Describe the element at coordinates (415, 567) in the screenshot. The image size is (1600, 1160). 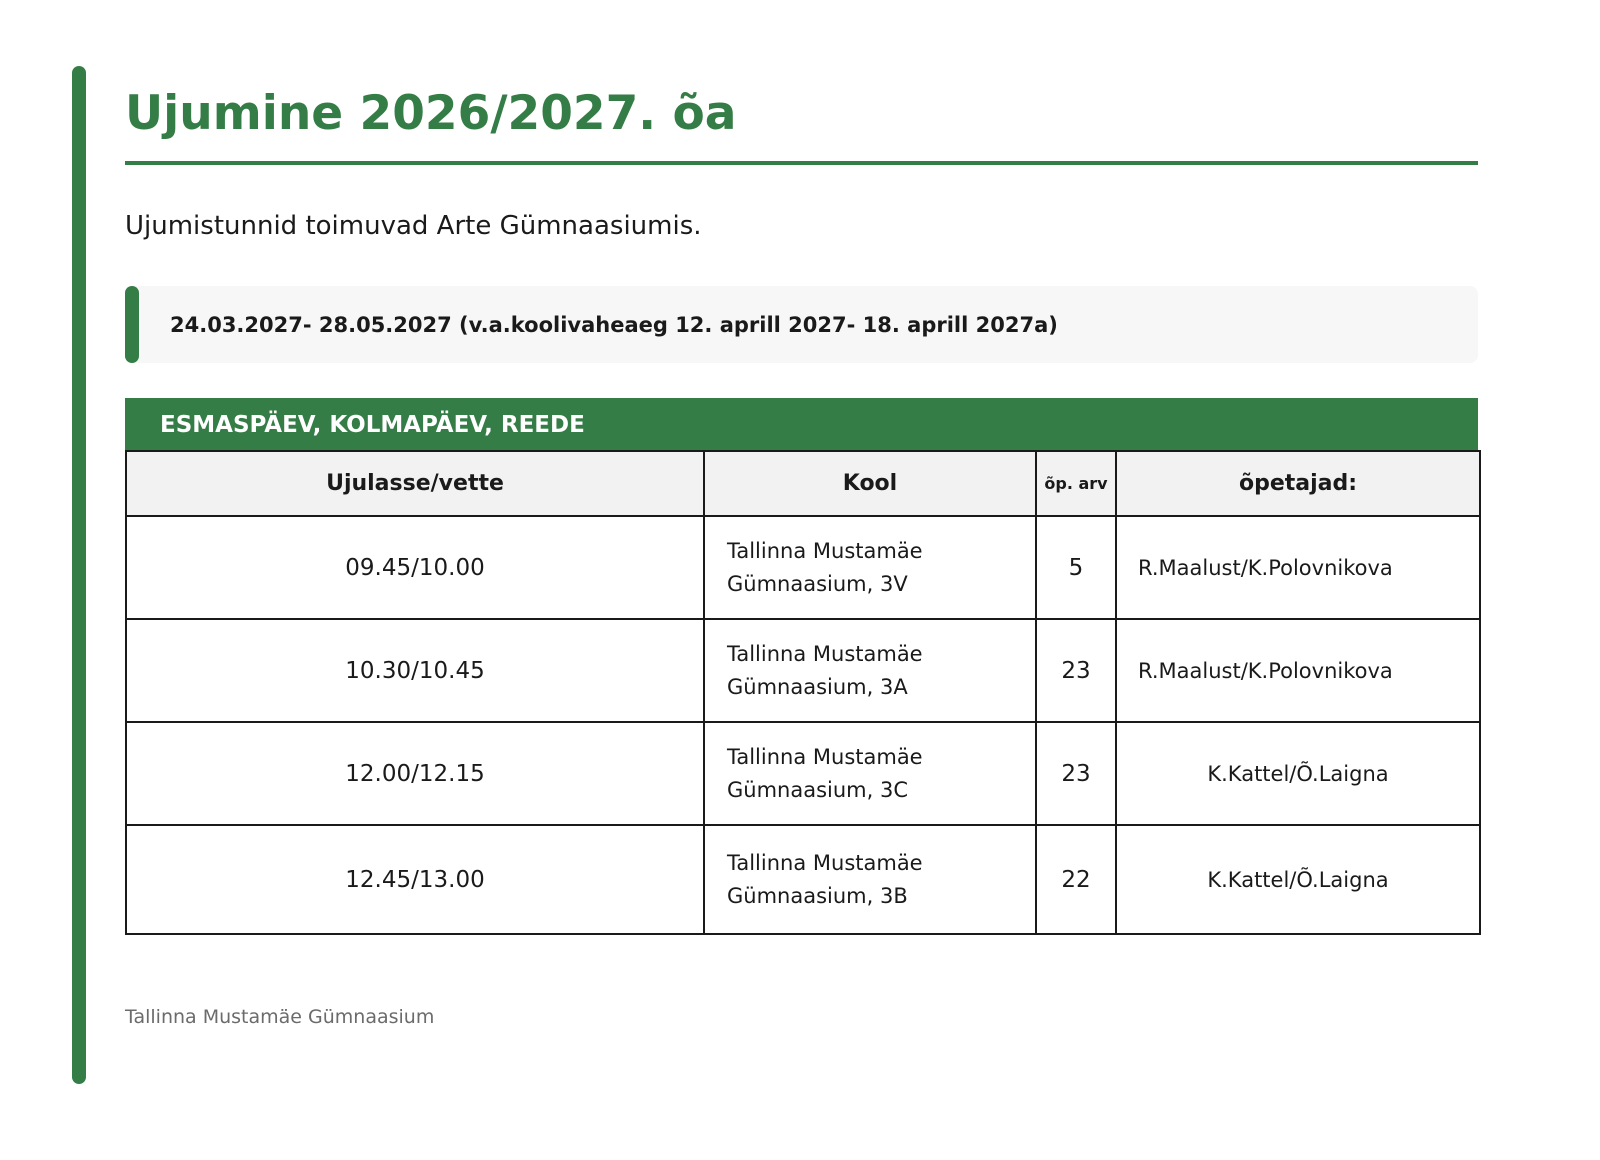
I see `cell-time: 09.45/10.00` at that location.